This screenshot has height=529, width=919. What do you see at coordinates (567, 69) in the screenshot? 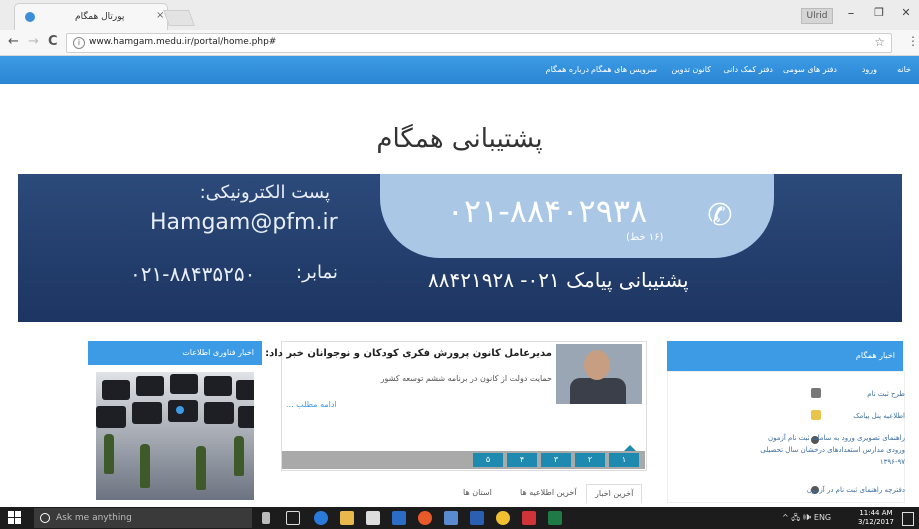
I see `nav-link-about: درباره همگام` at bounding box center [567, 69].